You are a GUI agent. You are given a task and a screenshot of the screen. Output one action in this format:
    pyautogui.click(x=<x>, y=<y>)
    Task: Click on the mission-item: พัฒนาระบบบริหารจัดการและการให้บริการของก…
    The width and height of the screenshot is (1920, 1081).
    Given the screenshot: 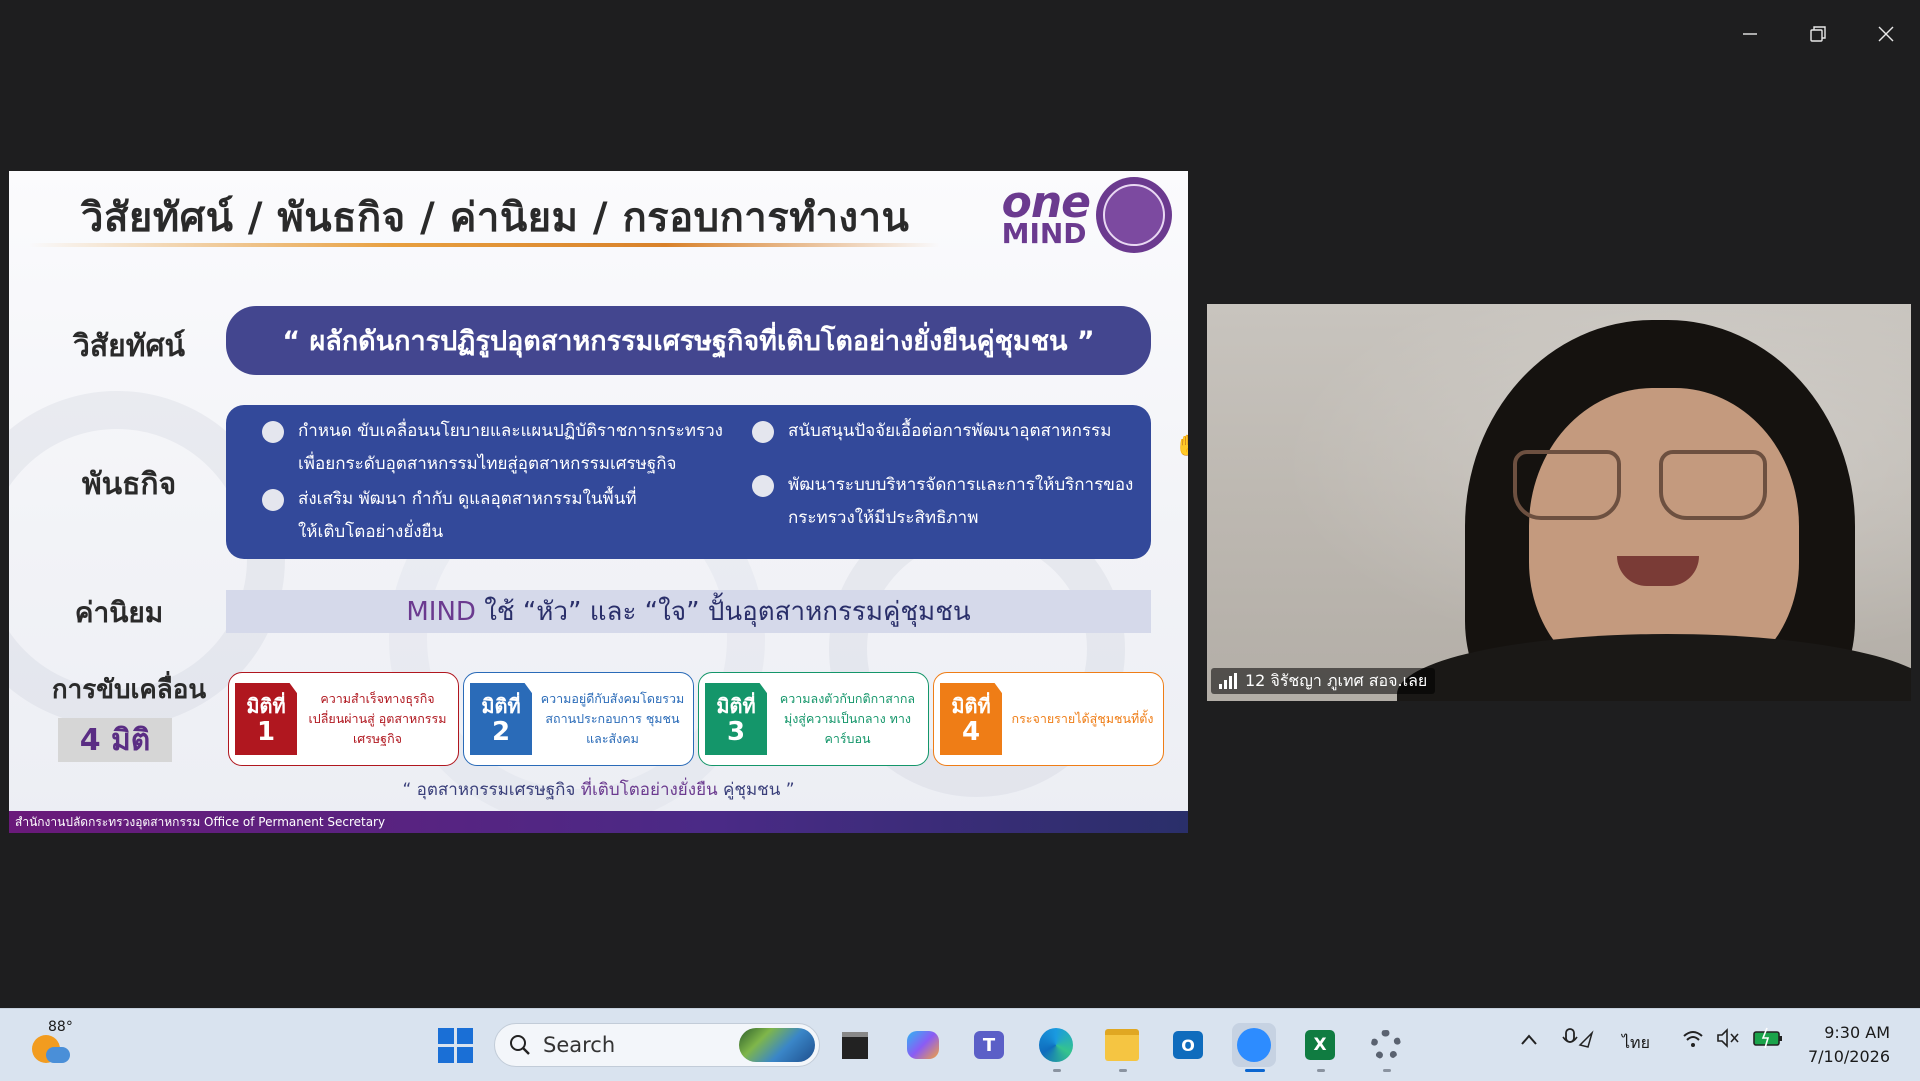 What is the action you would take?
    pyautogui.click(x=942, y=502)
    